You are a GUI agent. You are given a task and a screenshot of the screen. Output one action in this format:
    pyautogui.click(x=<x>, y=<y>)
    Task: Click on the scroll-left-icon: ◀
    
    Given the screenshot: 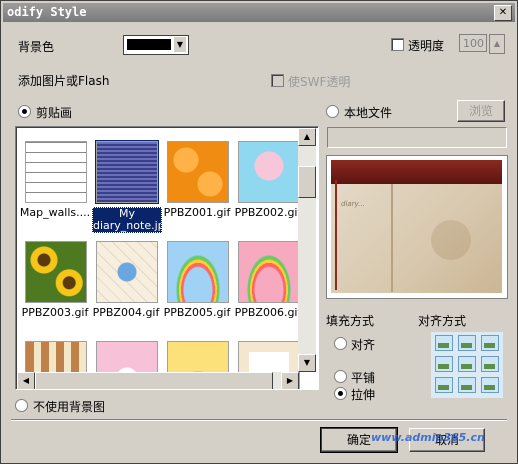 What is the action you would take?
    pyautogui.click(x=26, y=380)
    